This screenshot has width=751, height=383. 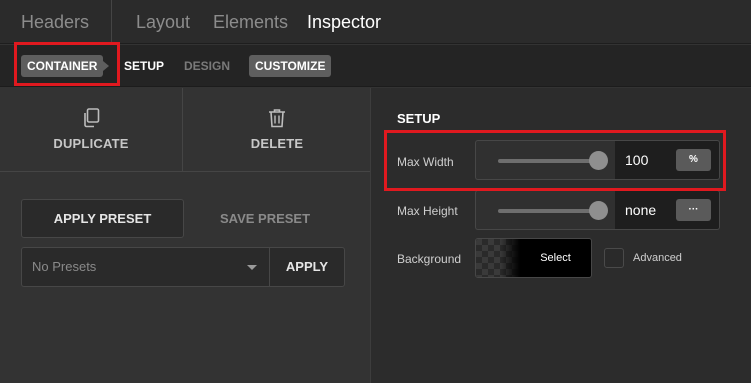 I want to click on max-width-label: Max Width, so click(x=425, y=162).